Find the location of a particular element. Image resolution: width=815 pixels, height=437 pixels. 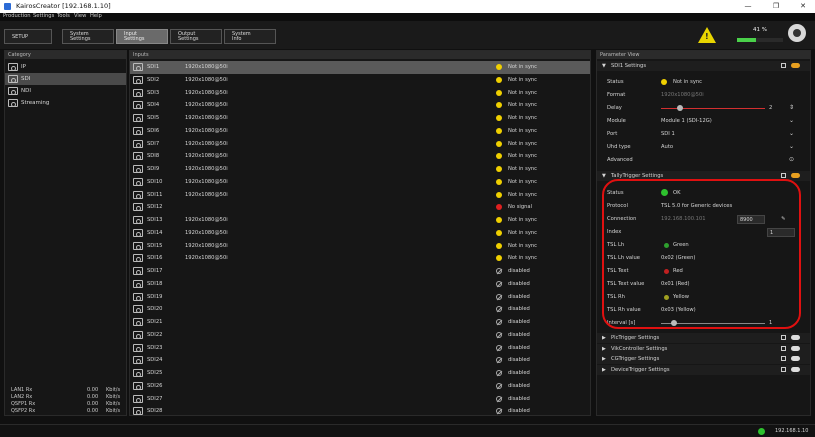

input-name: SDI1 is located at coordinates (153, 67).